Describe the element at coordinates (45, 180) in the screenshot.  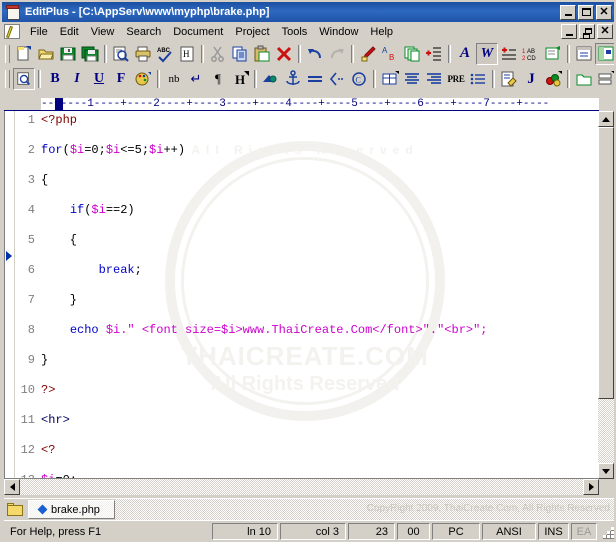
I see `code-token: {` at that location.